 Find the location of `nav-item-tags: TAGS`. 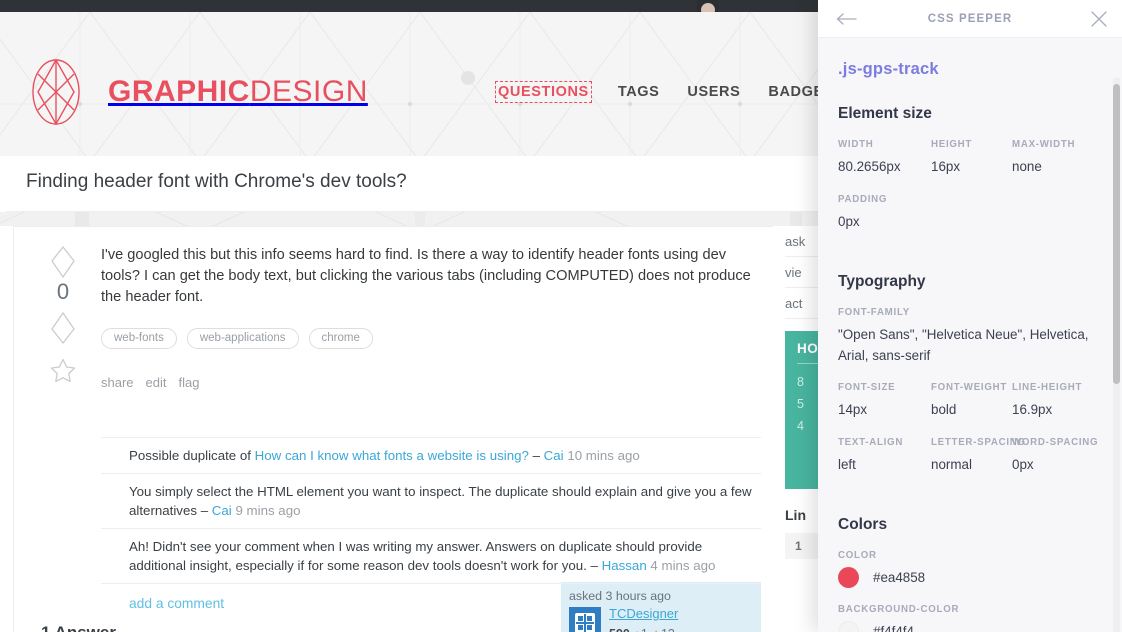

nav-item-tags: TAGS is located at coordinates (639, 92).